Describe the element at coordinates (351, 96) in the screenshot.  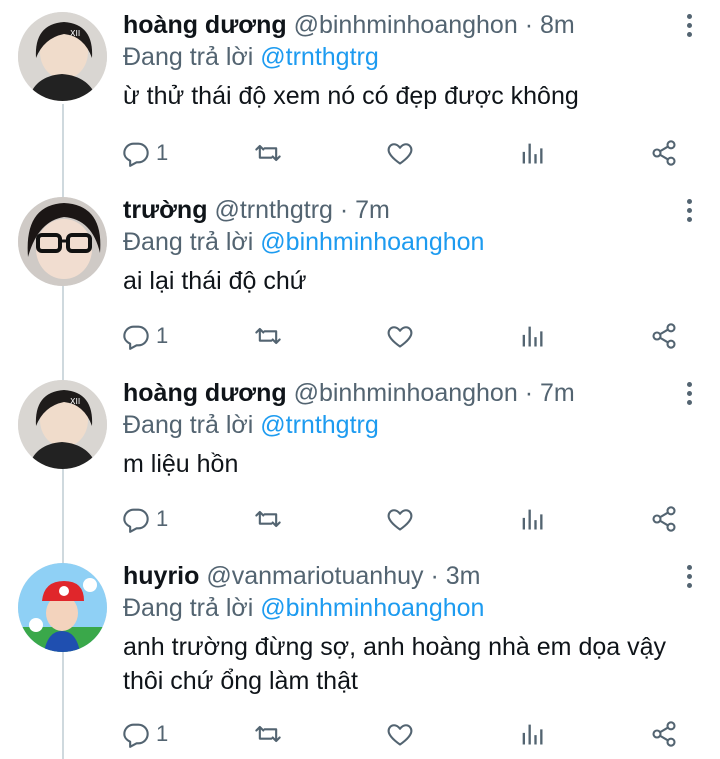
I see `tweet-text: ừ thử thái độ xem nó có đẹp được không` at that location.